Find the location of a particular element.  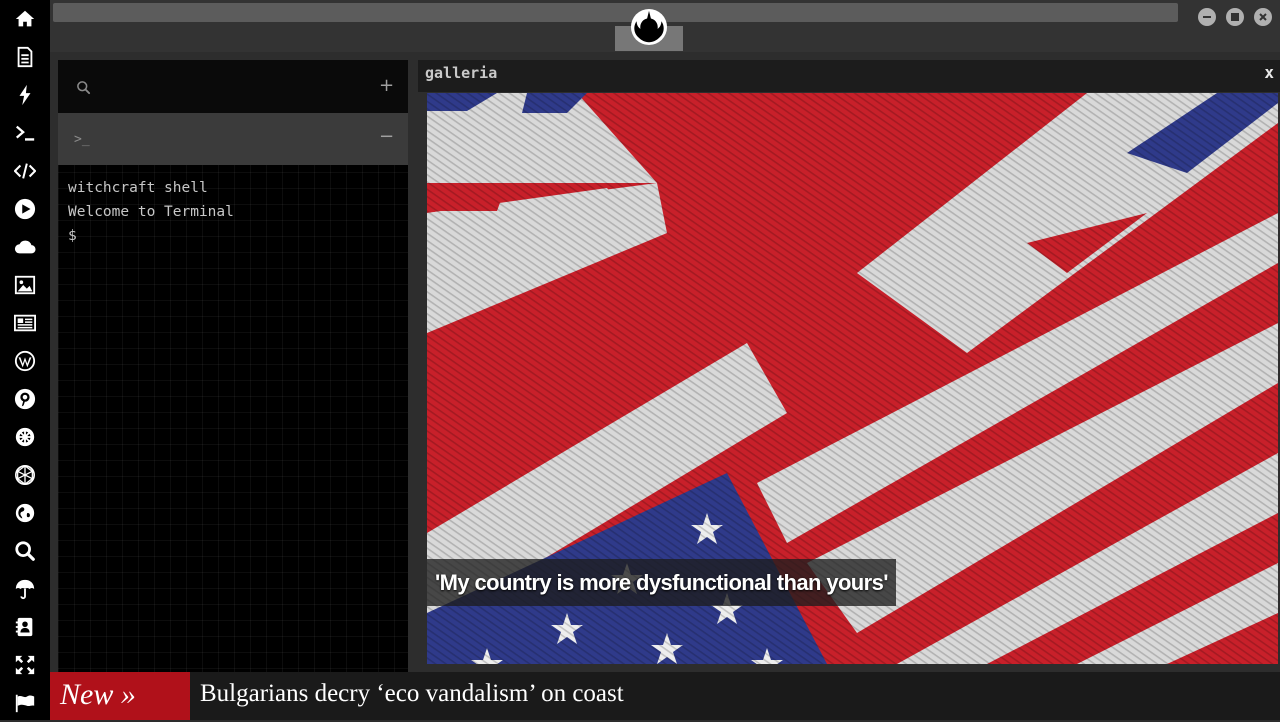

pinterest-icon is located at coordinates (25, 399).